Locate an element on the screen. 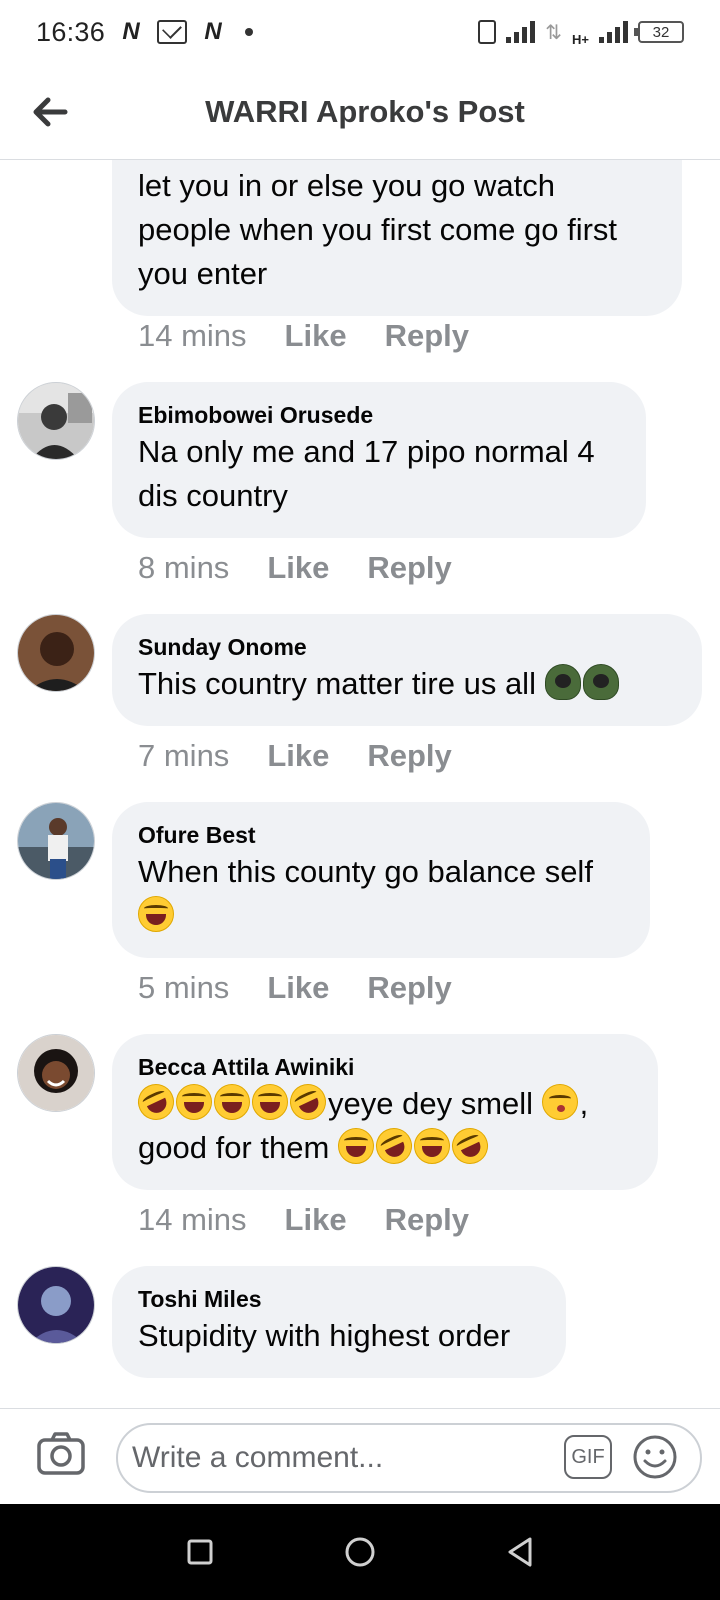 The image size is (720, 1600). data-activity-icon: ⇅ is located at coordinates (554, 32).